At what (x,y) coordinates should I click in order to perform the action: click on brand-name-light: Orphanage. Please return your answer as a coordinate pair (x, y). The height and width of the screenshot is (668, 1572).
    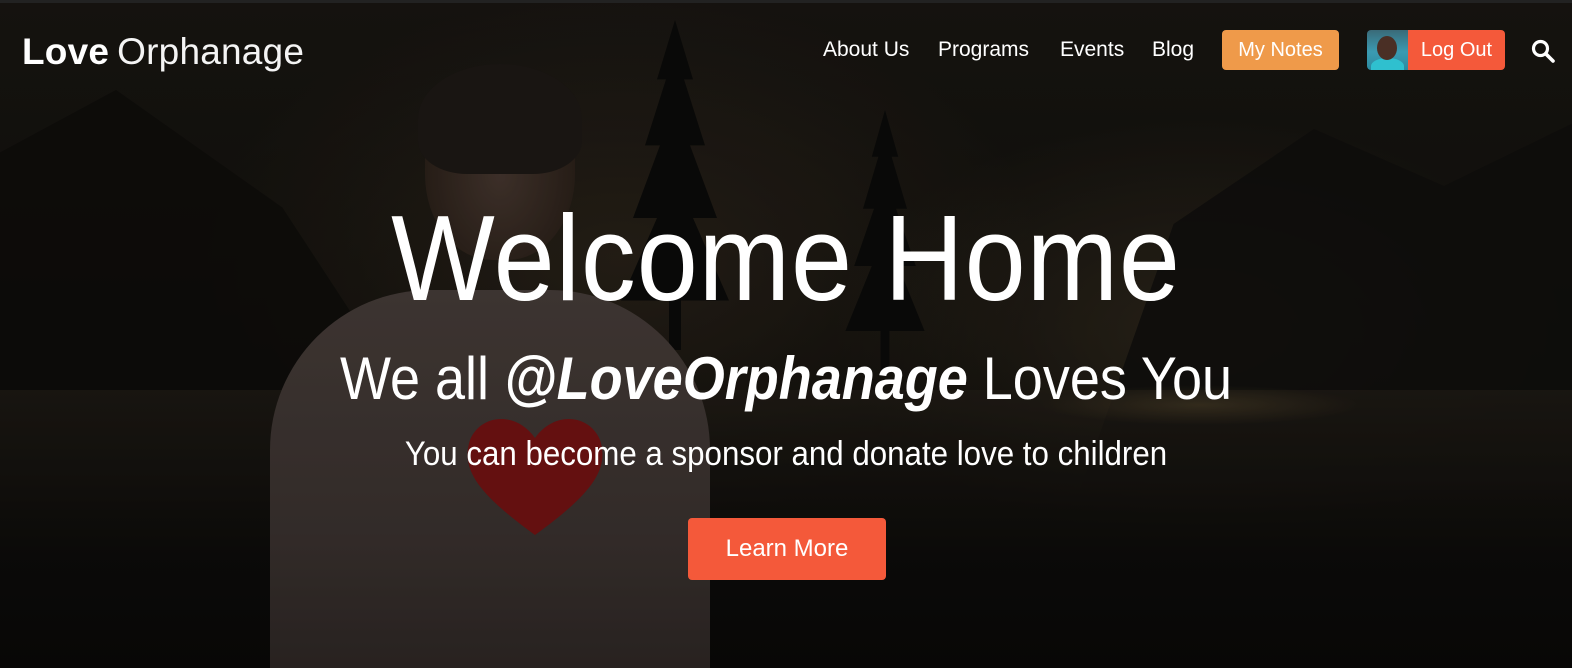
    Looking at the image, I should click on (211, 51).